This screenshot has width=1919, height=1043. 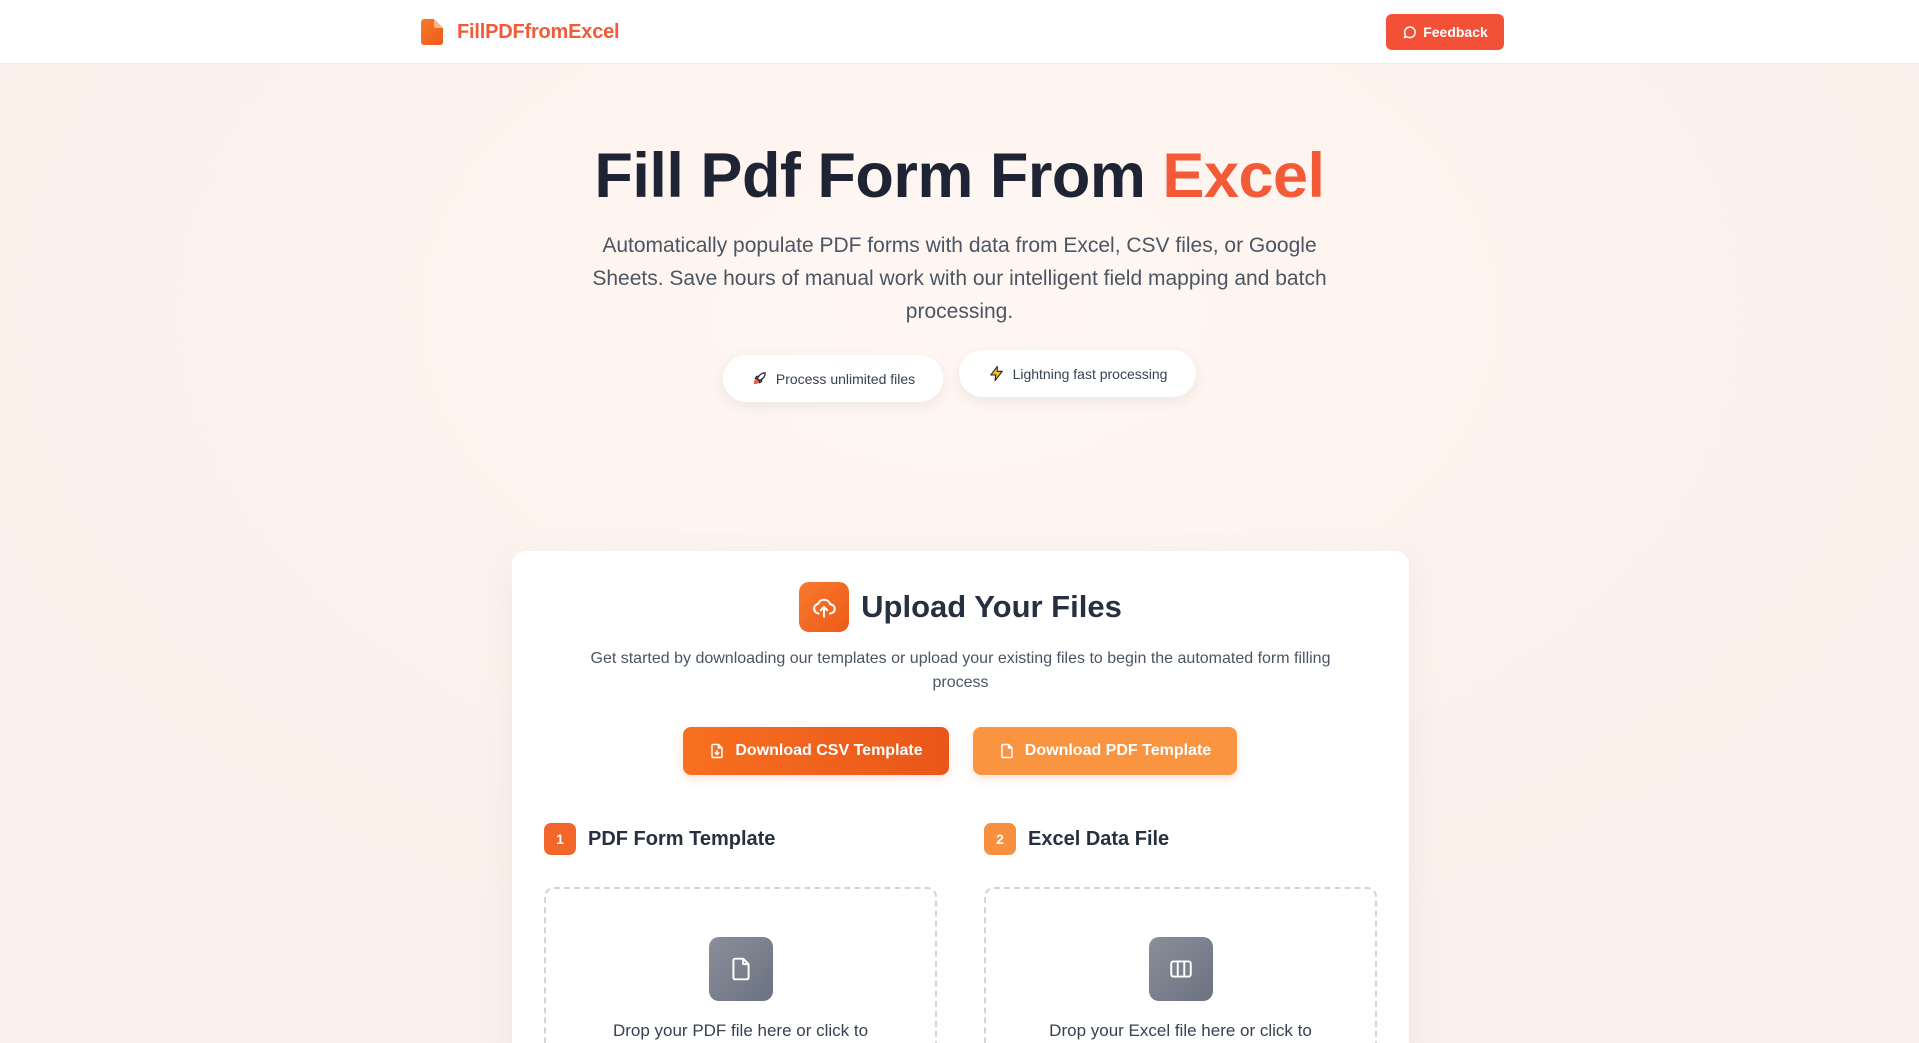 I want to click on feature-pill-label: Lightning fast processing, so click(x=1090, y=373).